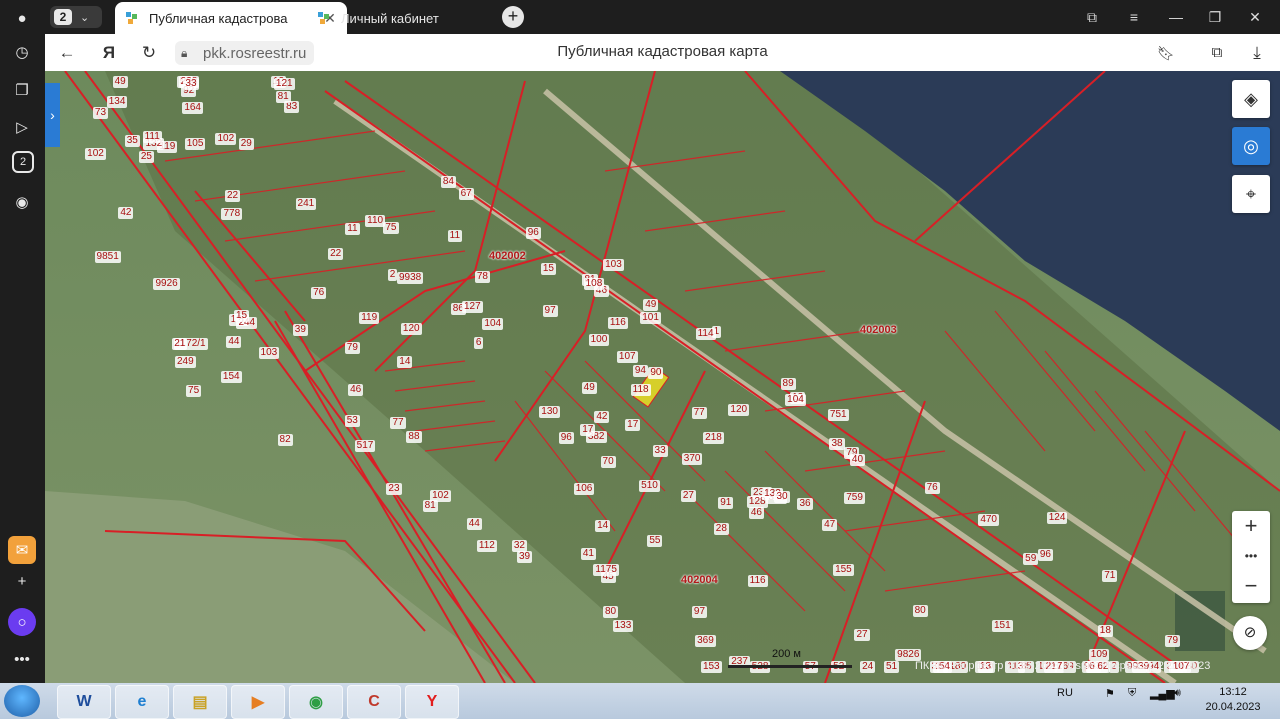  Describe the element at coordinates (195, 143) in the screenshot. I see `plot-label: 105` at that location.